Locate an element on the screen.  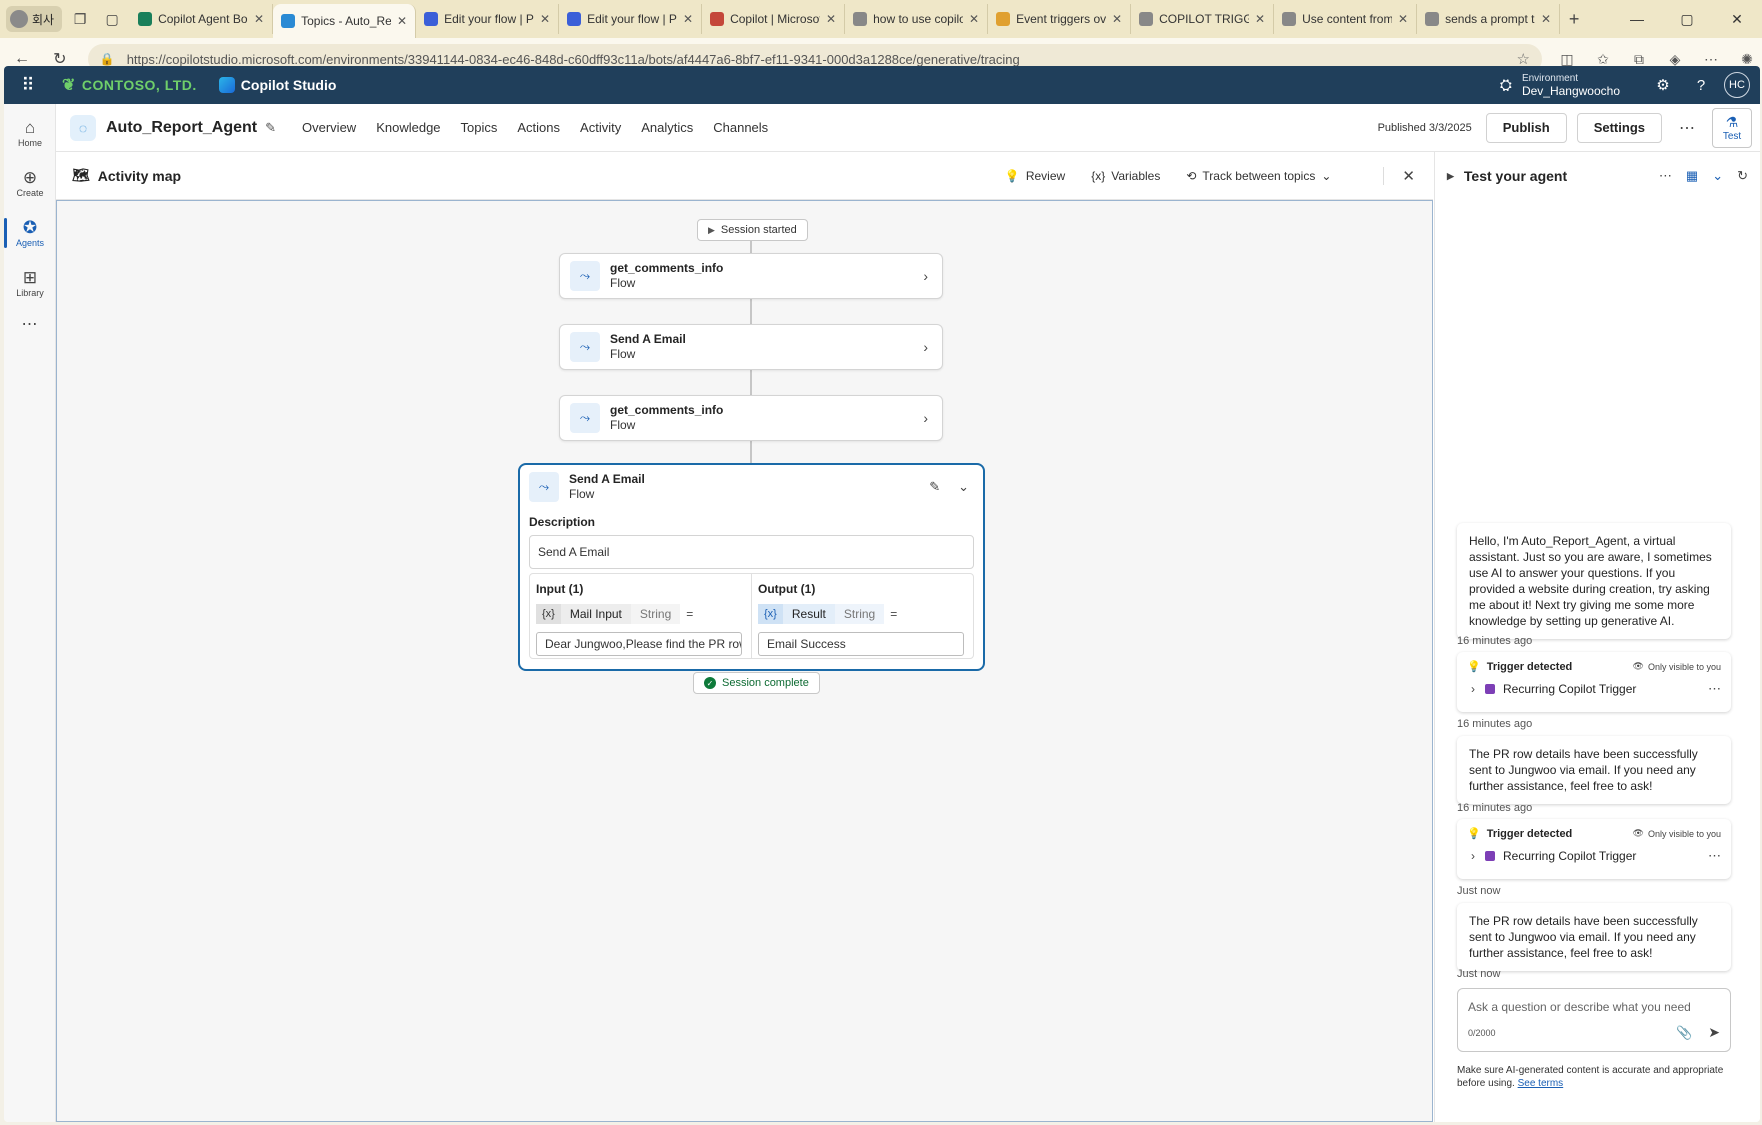
browser-tab: Use content from @(triggerBody()) ✕ is located at coordinates (1346, 19).